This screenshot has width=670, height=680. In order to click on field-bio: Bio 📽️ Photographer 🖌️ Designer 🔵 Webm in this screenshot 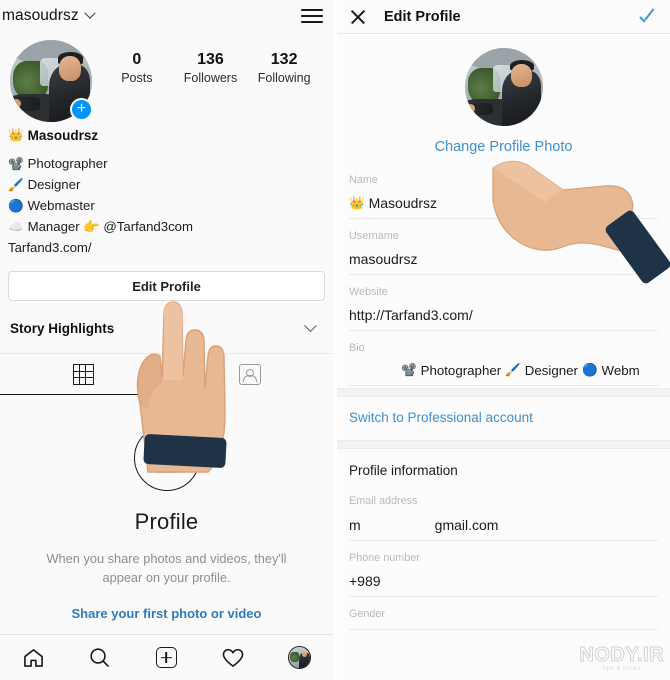, I will do `click(503, 359)`.